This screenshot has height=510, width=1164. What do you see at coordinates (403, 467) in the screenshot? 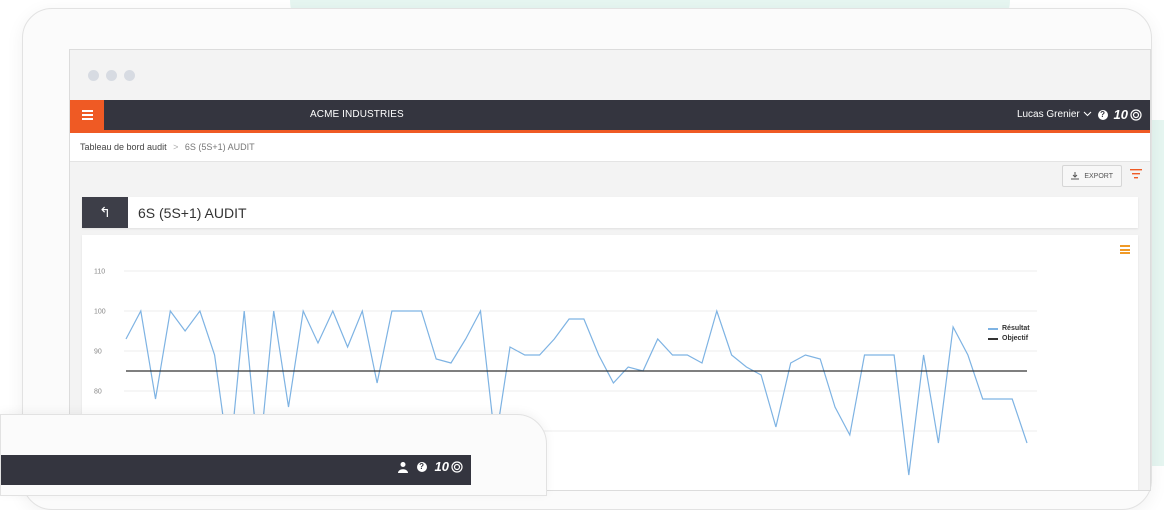
I see `user-icon` at bounding box center [403, 467].